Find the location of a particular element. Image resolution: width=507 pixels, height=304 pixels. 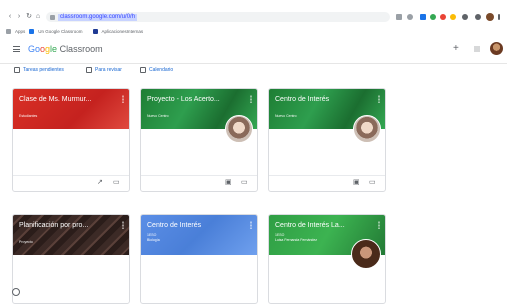

assignment-icon is located at coordinates (17, 70).